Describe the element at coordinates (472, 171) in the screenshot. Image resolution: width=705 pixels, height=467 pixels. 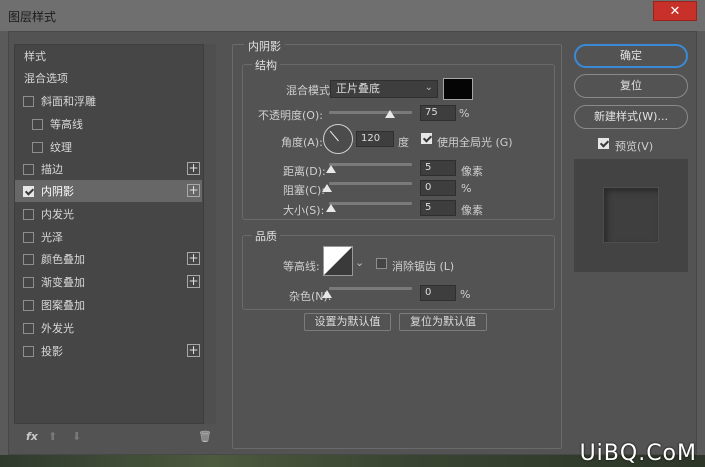
I see `distance-unit: 像素` at that location.